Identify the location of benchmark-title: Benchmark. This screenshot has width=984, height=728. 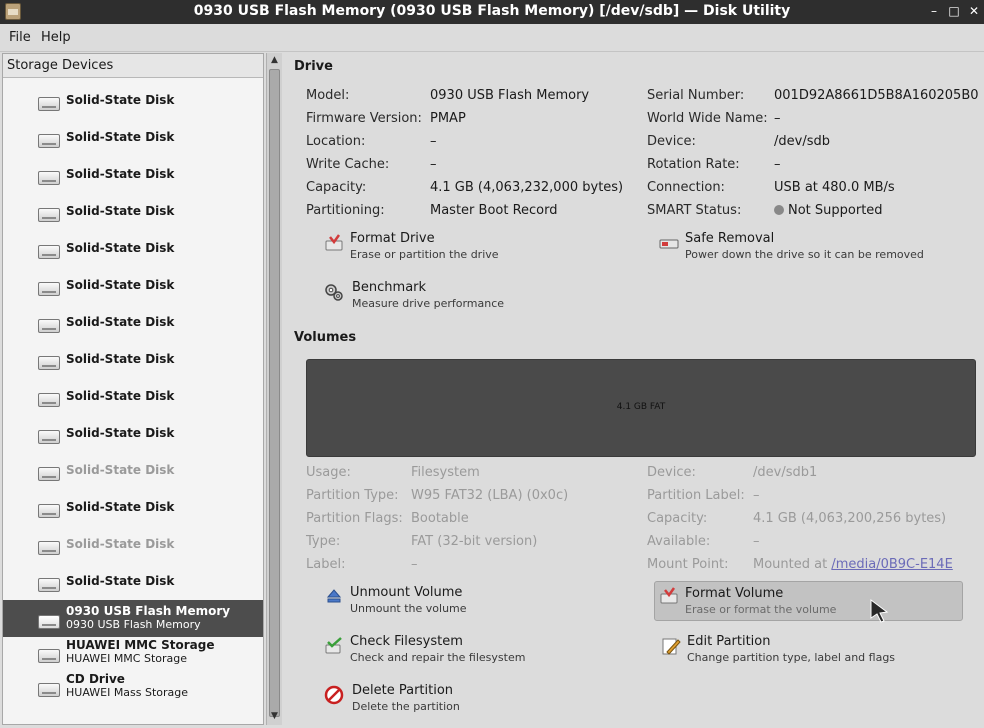
(389, 287).